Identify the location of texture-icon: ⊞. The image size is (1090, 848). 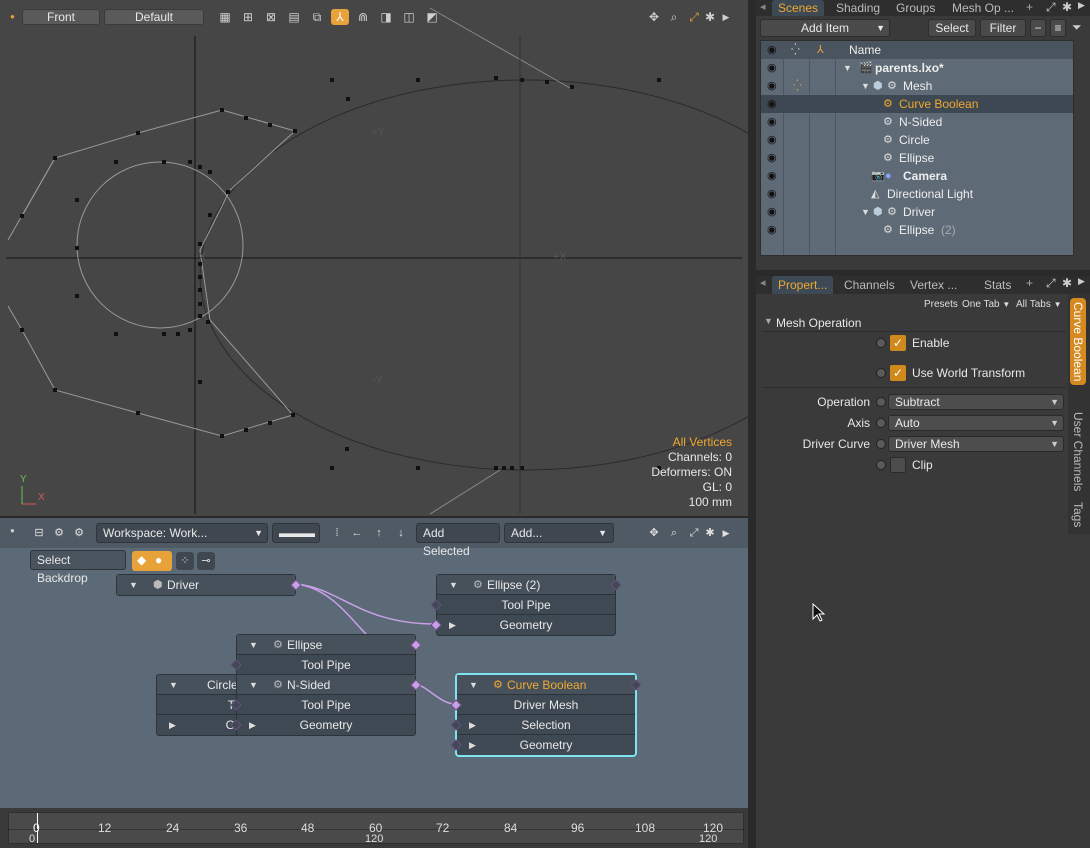
(248, 17).